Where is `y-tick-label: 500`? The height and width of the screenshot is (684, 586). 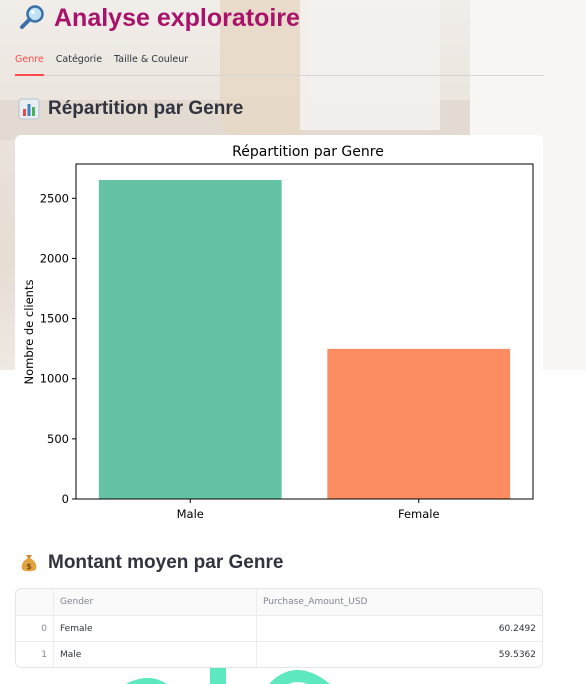 y-tick-label: 500 is located at coordinates (58, 439).